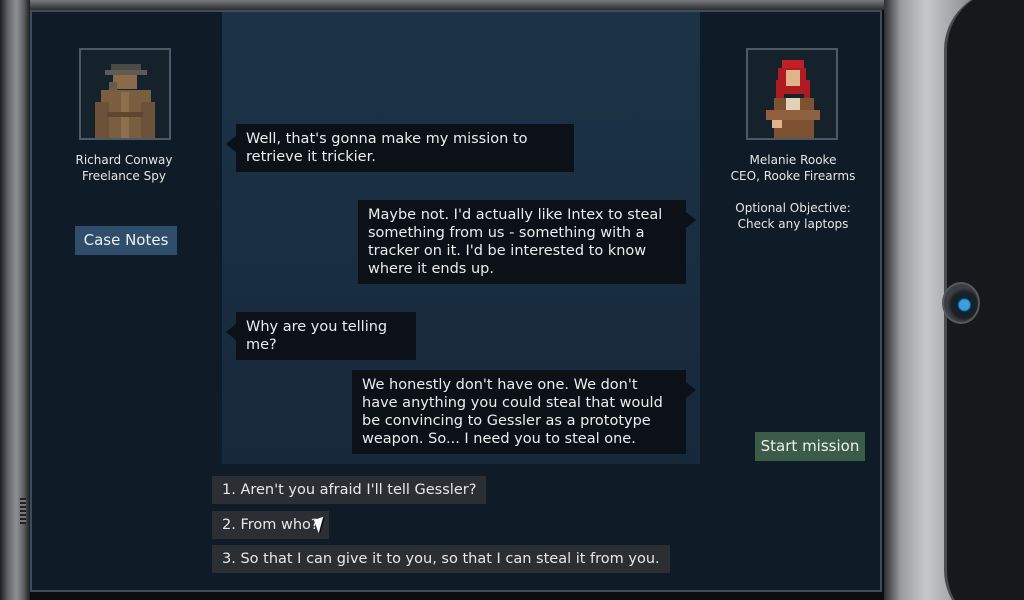  What do you see at coordinates (793, 176) in the screenshot?
I see `right-character-title: CEO, Rooke Firearms` at bounding box center [793, 176].